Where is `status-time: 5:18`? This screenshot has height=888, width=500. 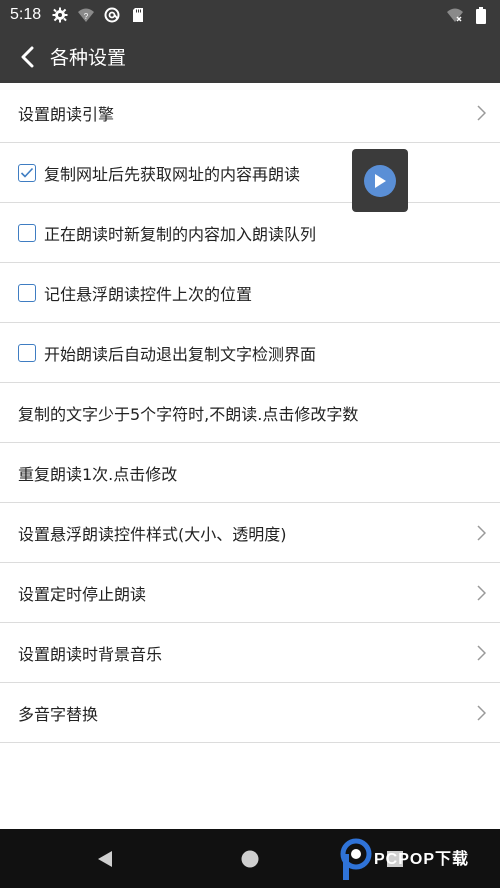 status-time: 5:18 is located at coordinates (26, 14).